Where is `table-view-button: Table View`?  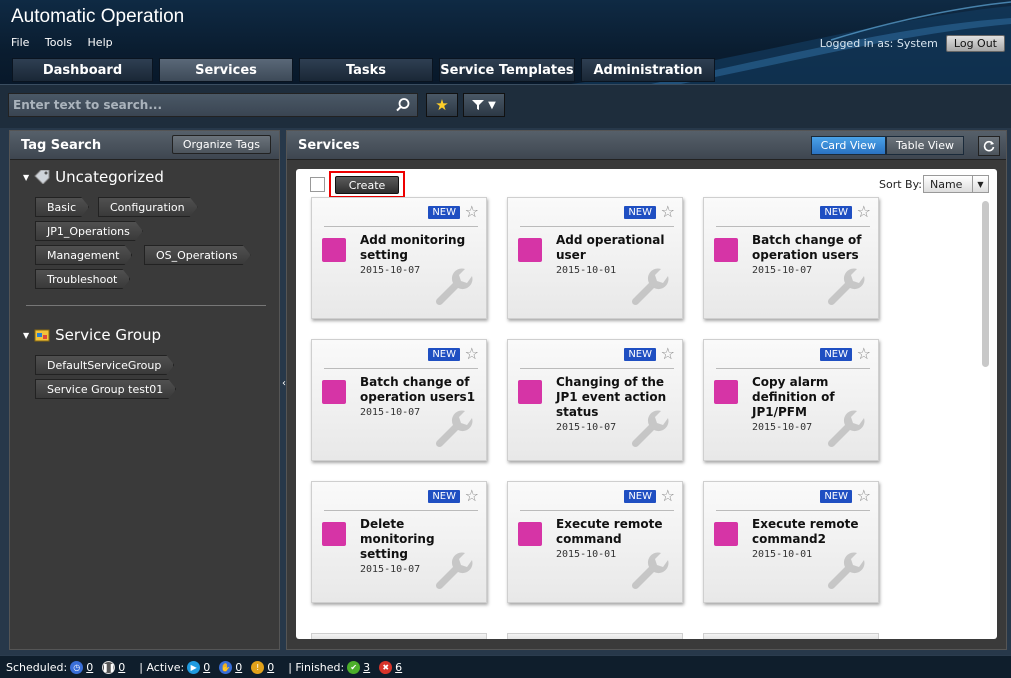
table-view-button: Table View is located at coordinates (924, 145).